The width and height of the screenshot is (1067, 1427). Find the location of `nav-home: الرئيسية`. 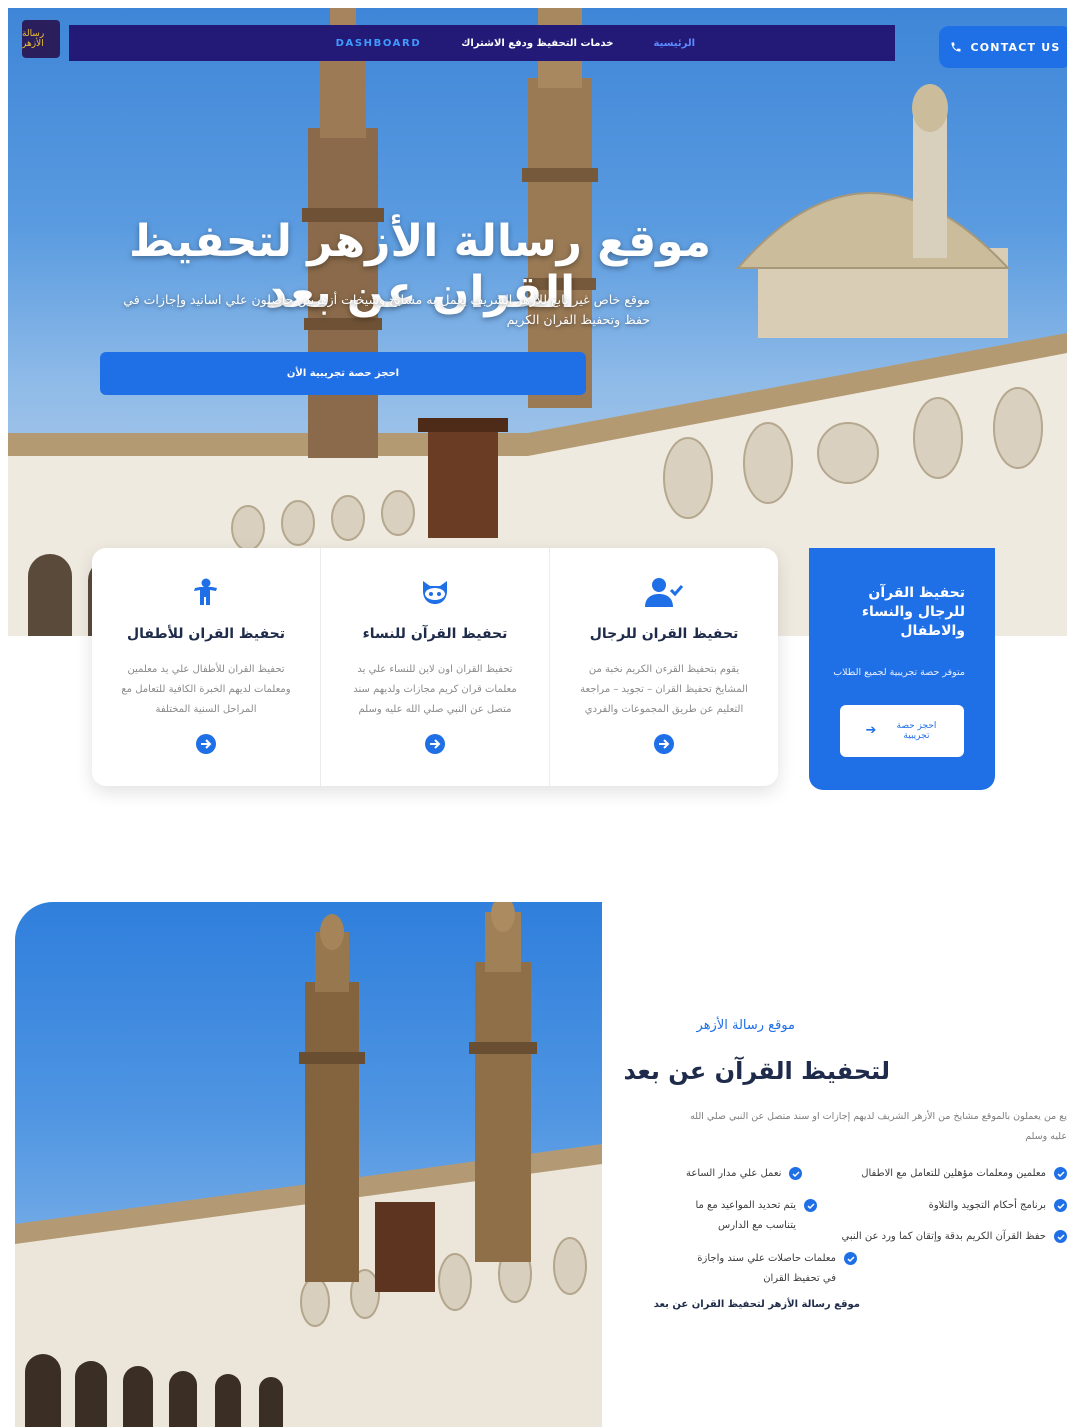

nav-home: الرئيسية is located at coordinates (674, 43).